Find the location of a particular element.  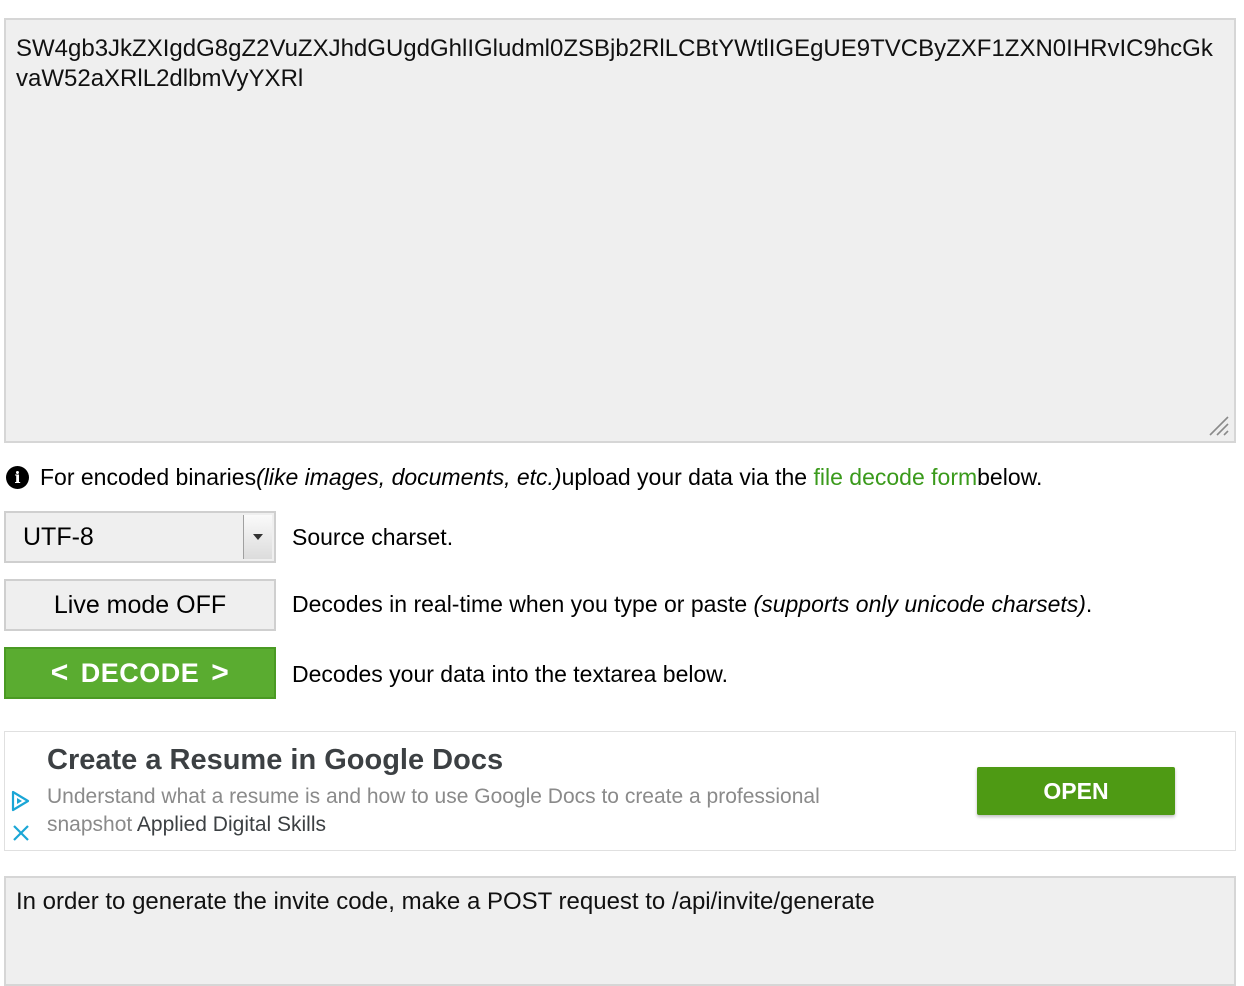

chevron-right-icon: > is located at coordinates (220, 672).